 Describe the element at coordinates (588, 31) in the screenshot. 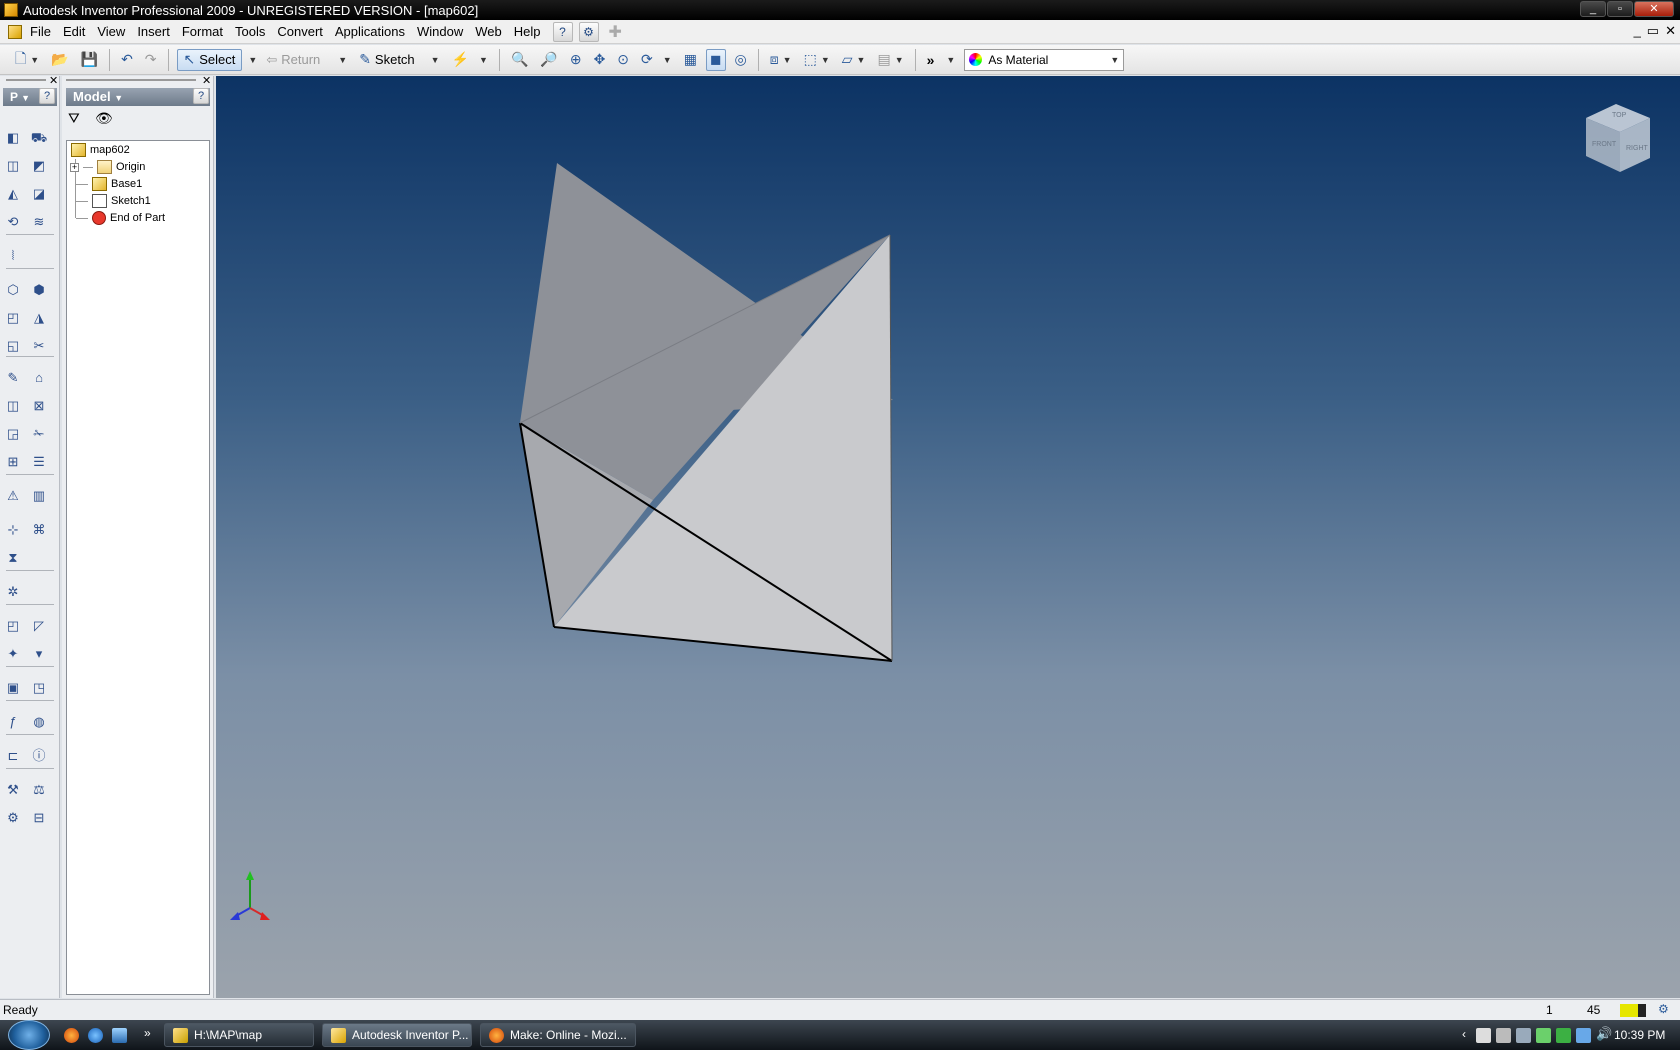

I see `design-support-icon: ⚙` at that location.